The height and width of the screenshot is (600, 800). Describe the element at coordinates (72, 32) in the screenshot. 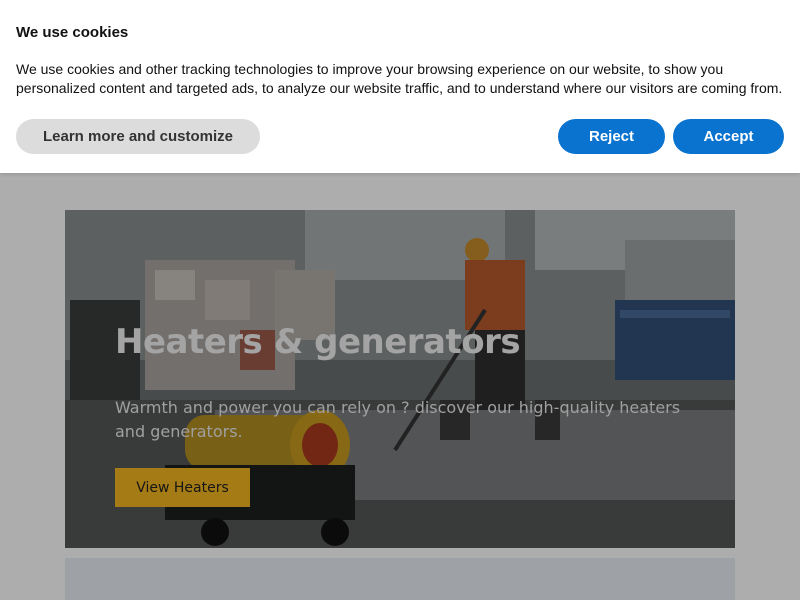

I see `cookie-banner-title: We use cookies` at that location.